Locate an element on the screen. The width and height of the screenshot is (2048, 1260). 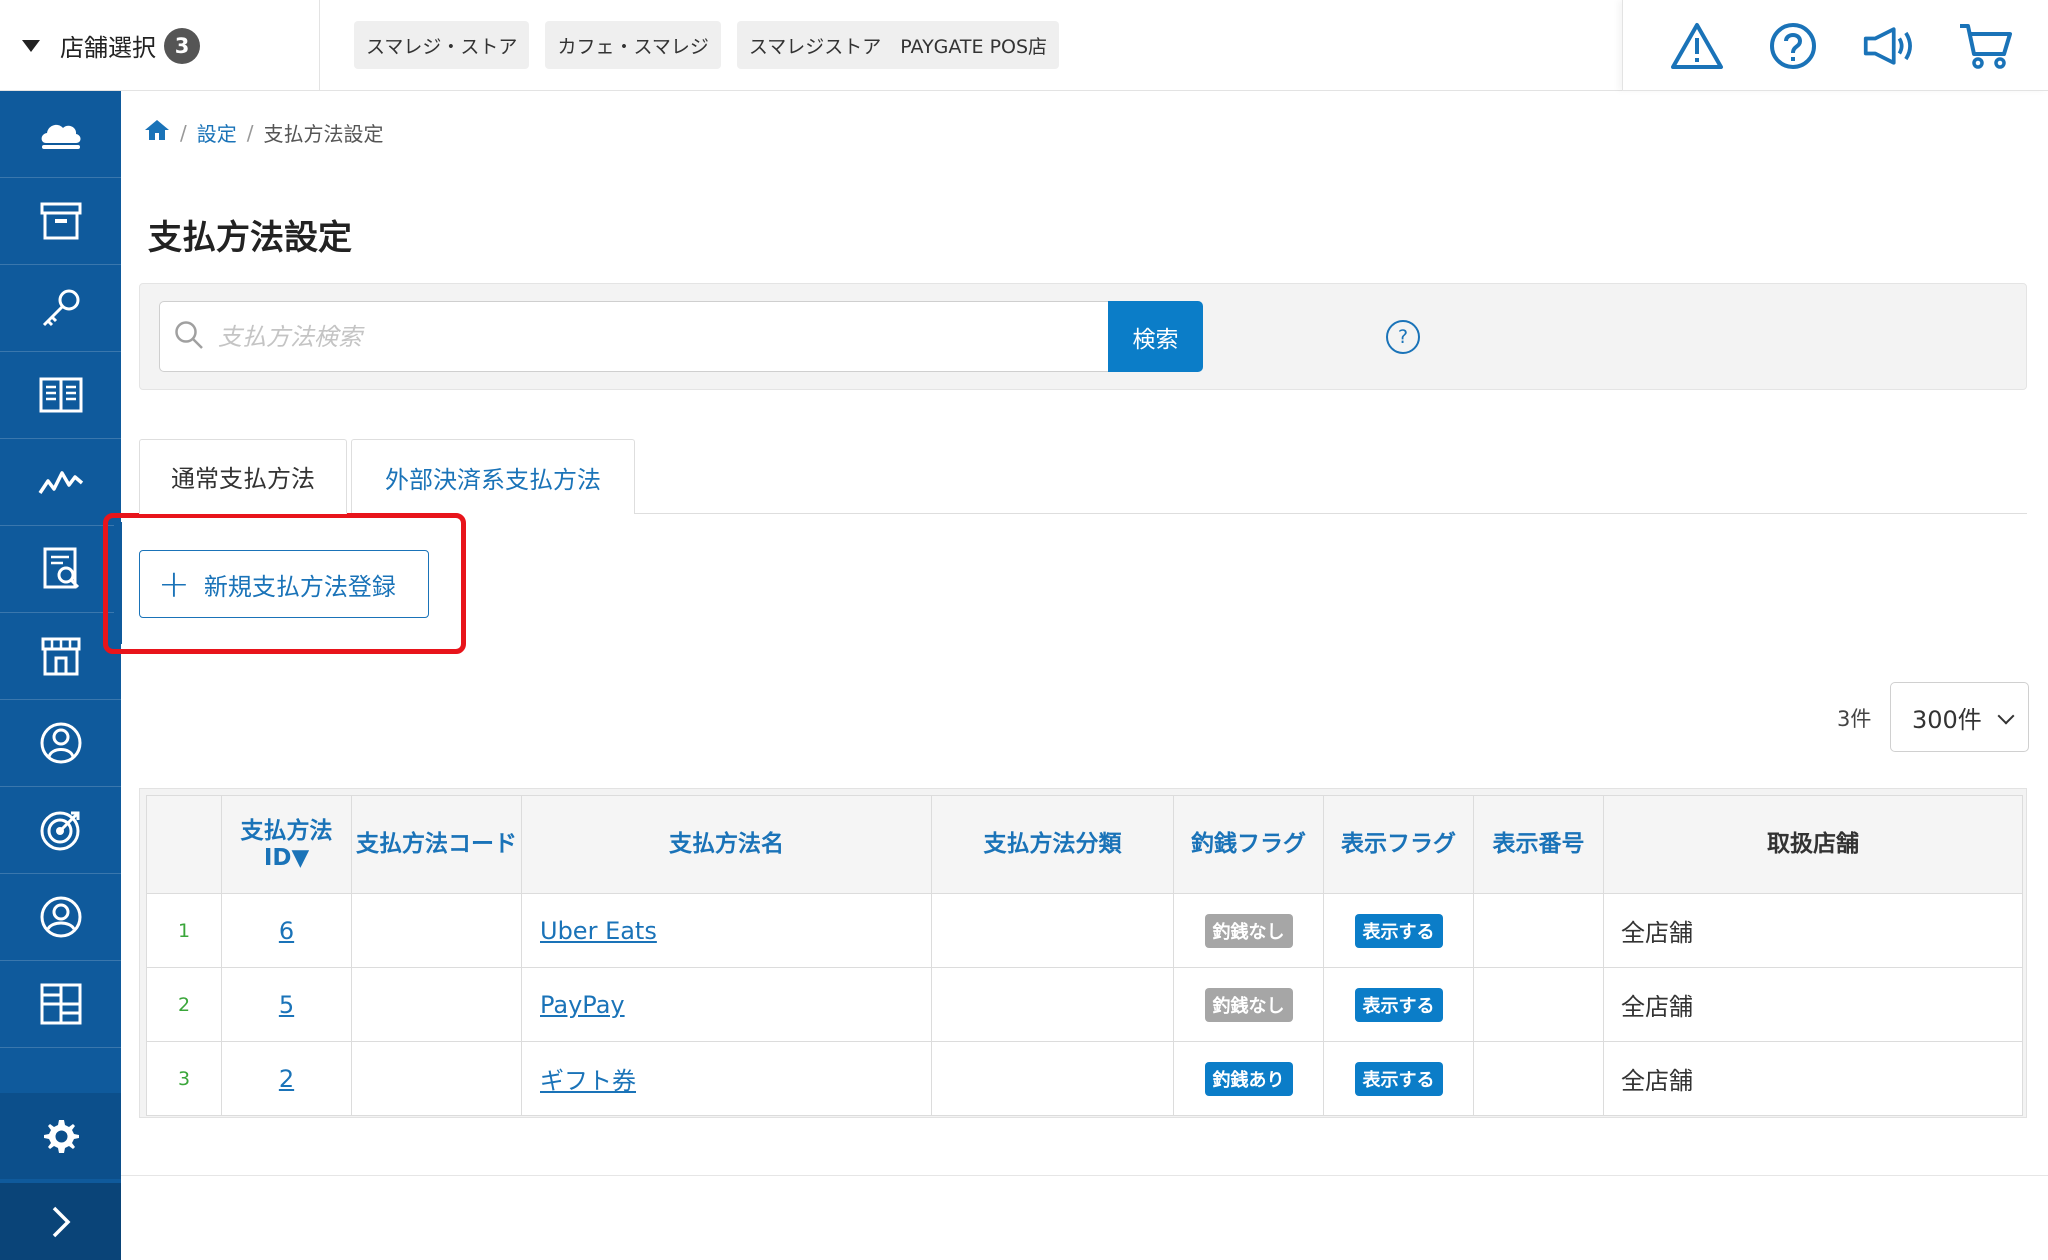
gear-icon is located at coordinates (61, 1136).